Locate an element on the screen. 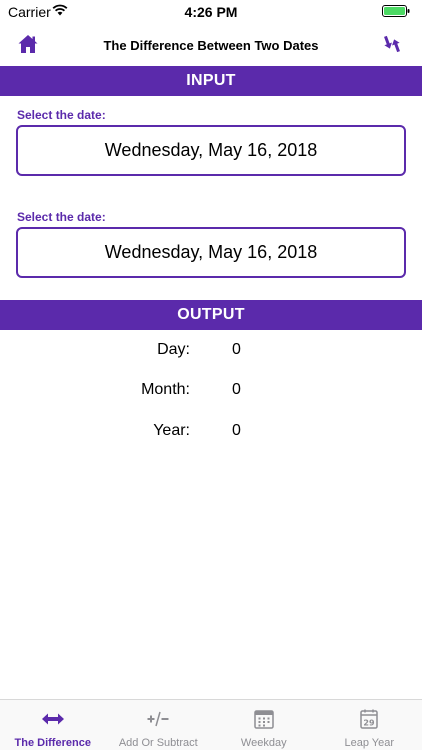 The width and height of the screenshot is (422, 750). tab-add-or-subtract: Add Or Subtract is located at coordinates (159, 725).